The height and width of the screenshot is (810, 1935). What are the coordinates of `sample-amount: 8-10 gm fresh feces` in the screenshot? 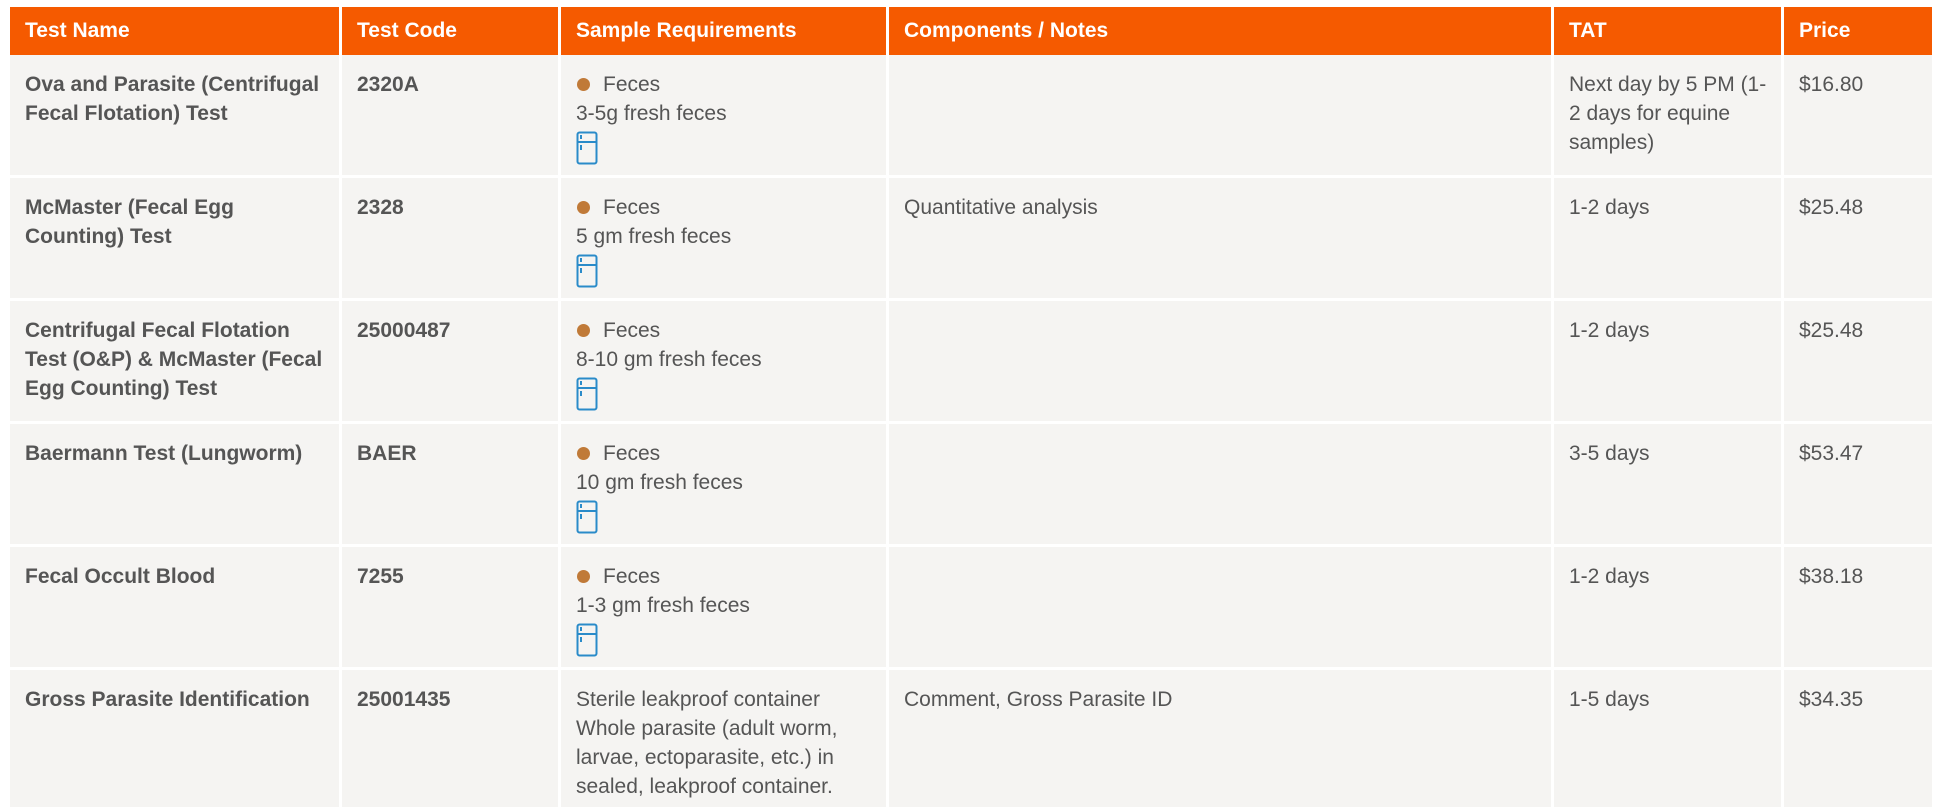 It's located at (669, 359).